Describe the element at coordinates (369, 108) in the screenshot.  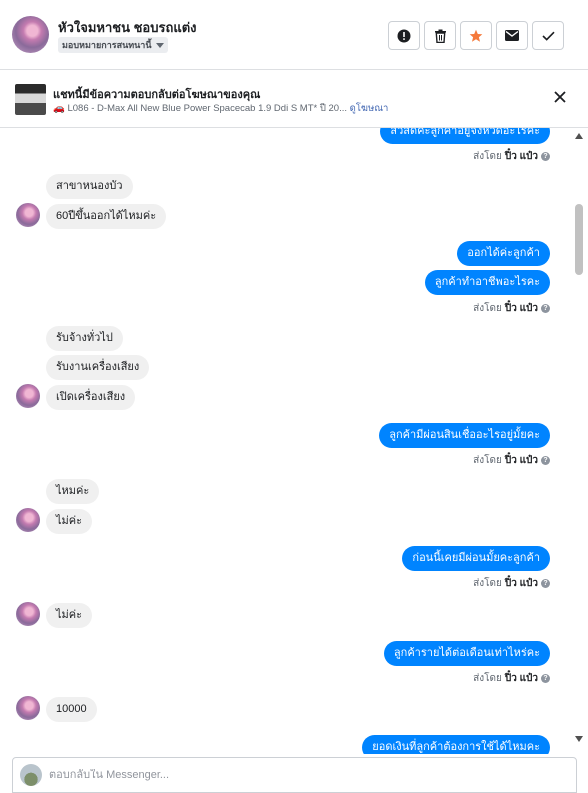
I see `view-ad-link: ดูโฆษณา` at that location.